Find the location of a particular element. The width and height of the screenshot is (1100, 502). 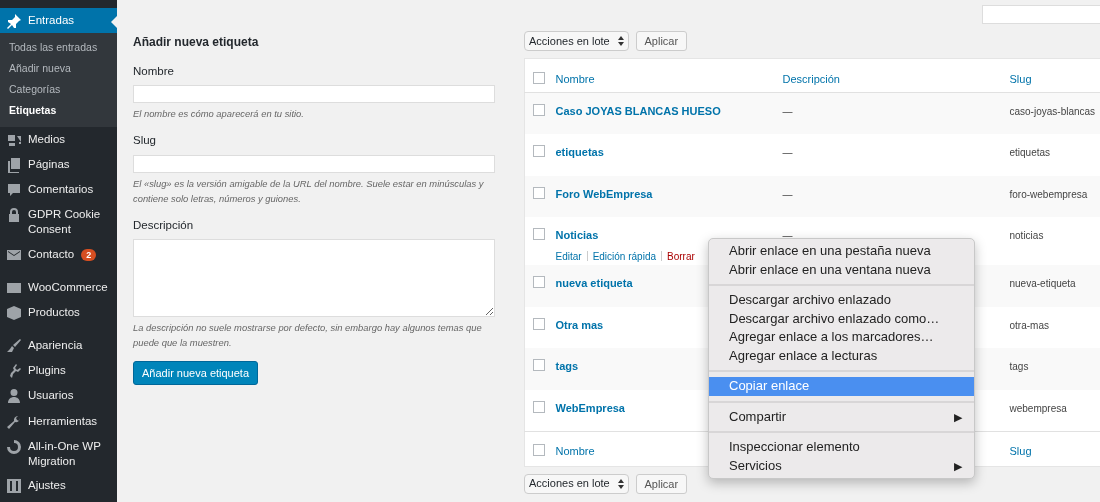

sidebar-item: Ajustes is located at coordinates (58, 486).